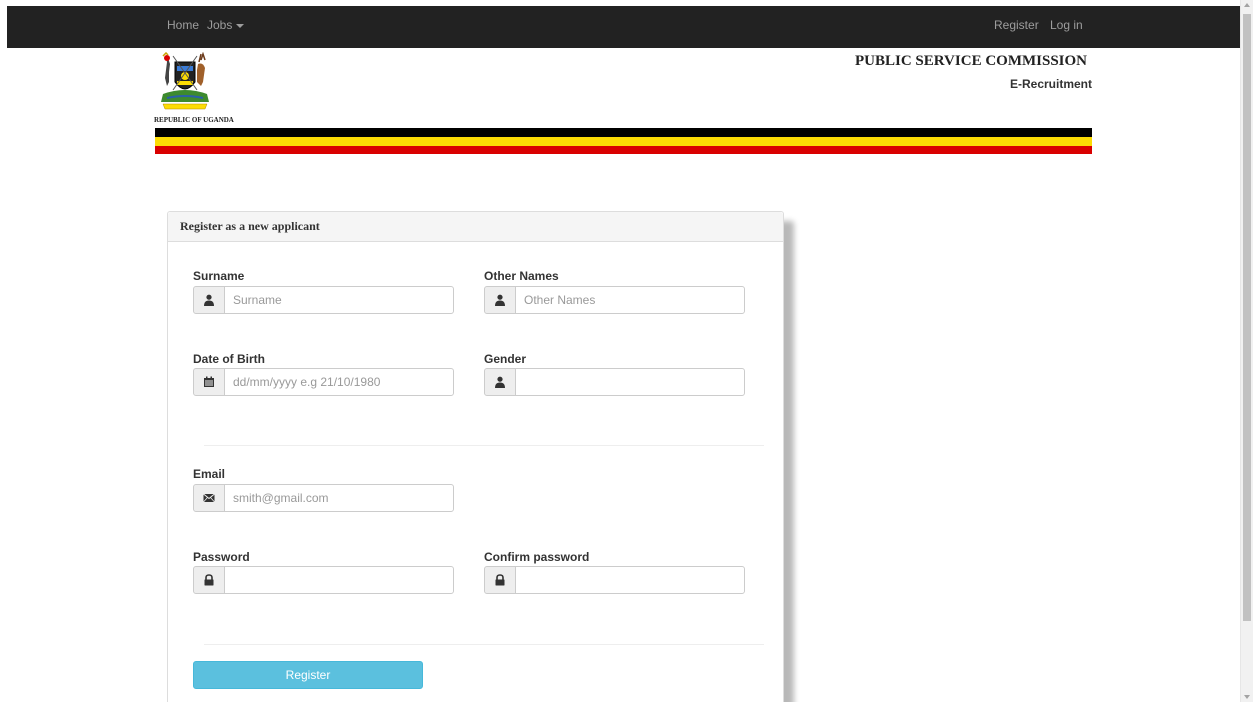 The height and width of the screenshot is (702, 1253). What do you see at coordinates (339, 300) in the screenshot?
I see `surname-input` at bounding box center [339, 300].